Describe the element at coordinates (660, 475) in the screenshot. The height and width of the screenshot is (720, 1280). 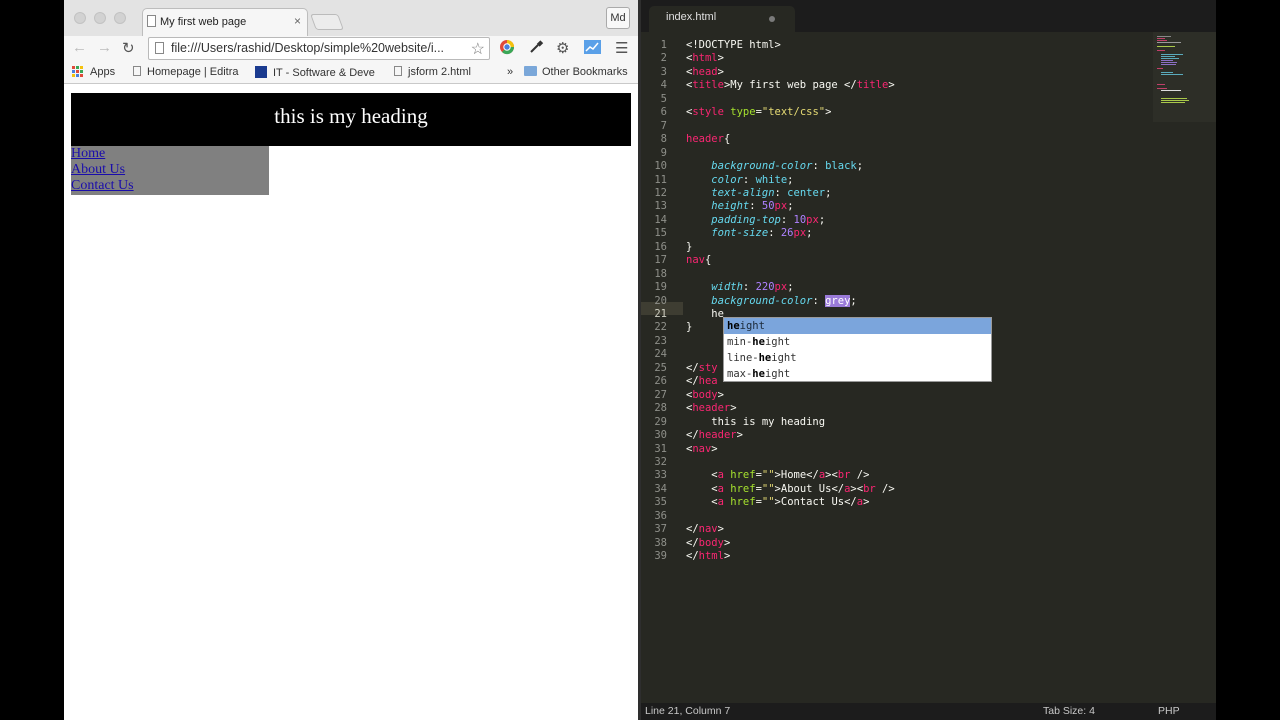
I see `line-number: 33` at that location.